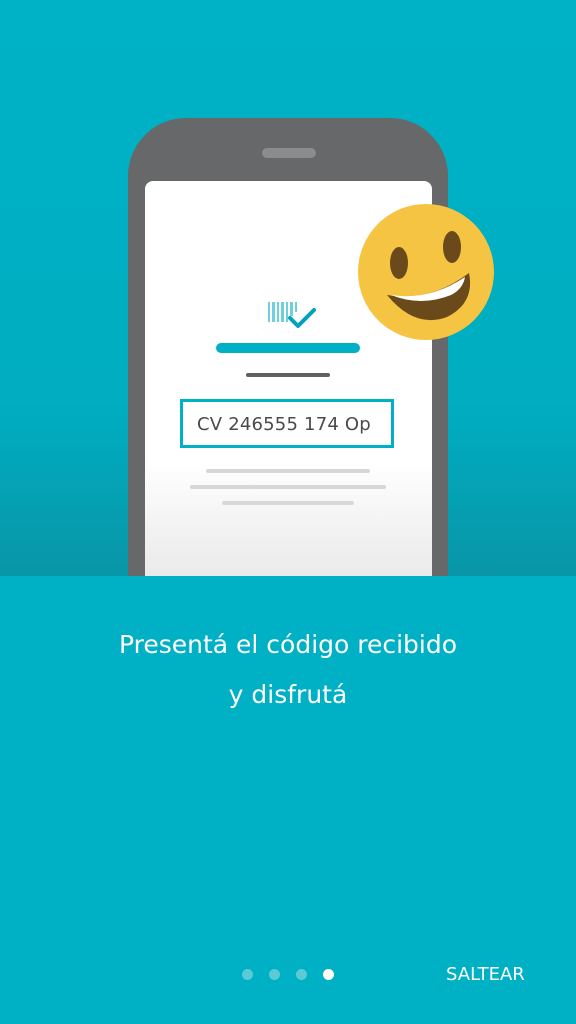 This screenshot has height=1024, width=576. I want to click on screen-subtitle-bar, so click(288, 375).